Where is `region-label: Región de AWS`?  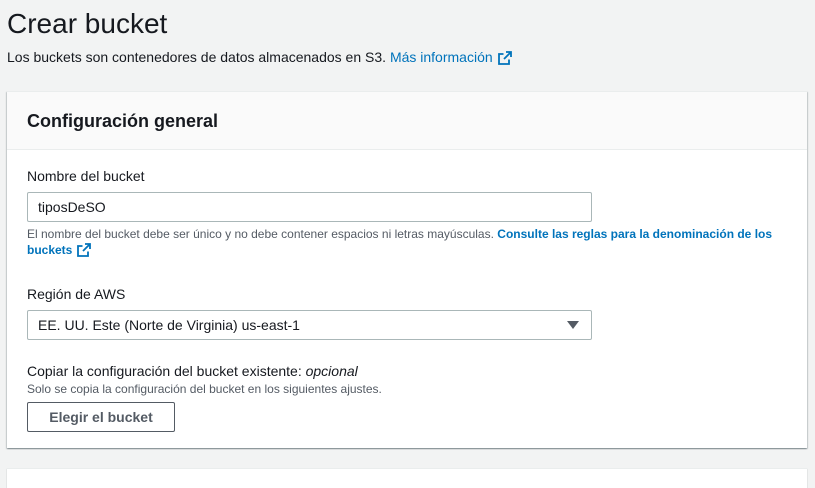
region-label: Región de AWS is located at coordinates (76, 294).